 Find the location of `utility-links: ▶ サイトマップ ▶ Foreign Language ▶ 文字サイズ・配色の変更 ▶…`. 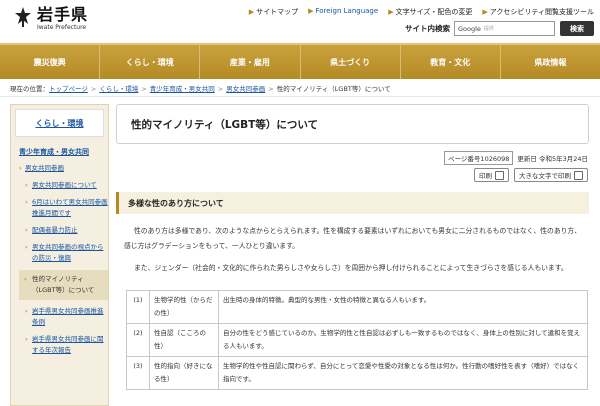

utility-links: ▶ サイトマップ ▶ Foreign Language ▶ 文字サイズ・配色の変更 ▶… is located at coordinates (421, 12).